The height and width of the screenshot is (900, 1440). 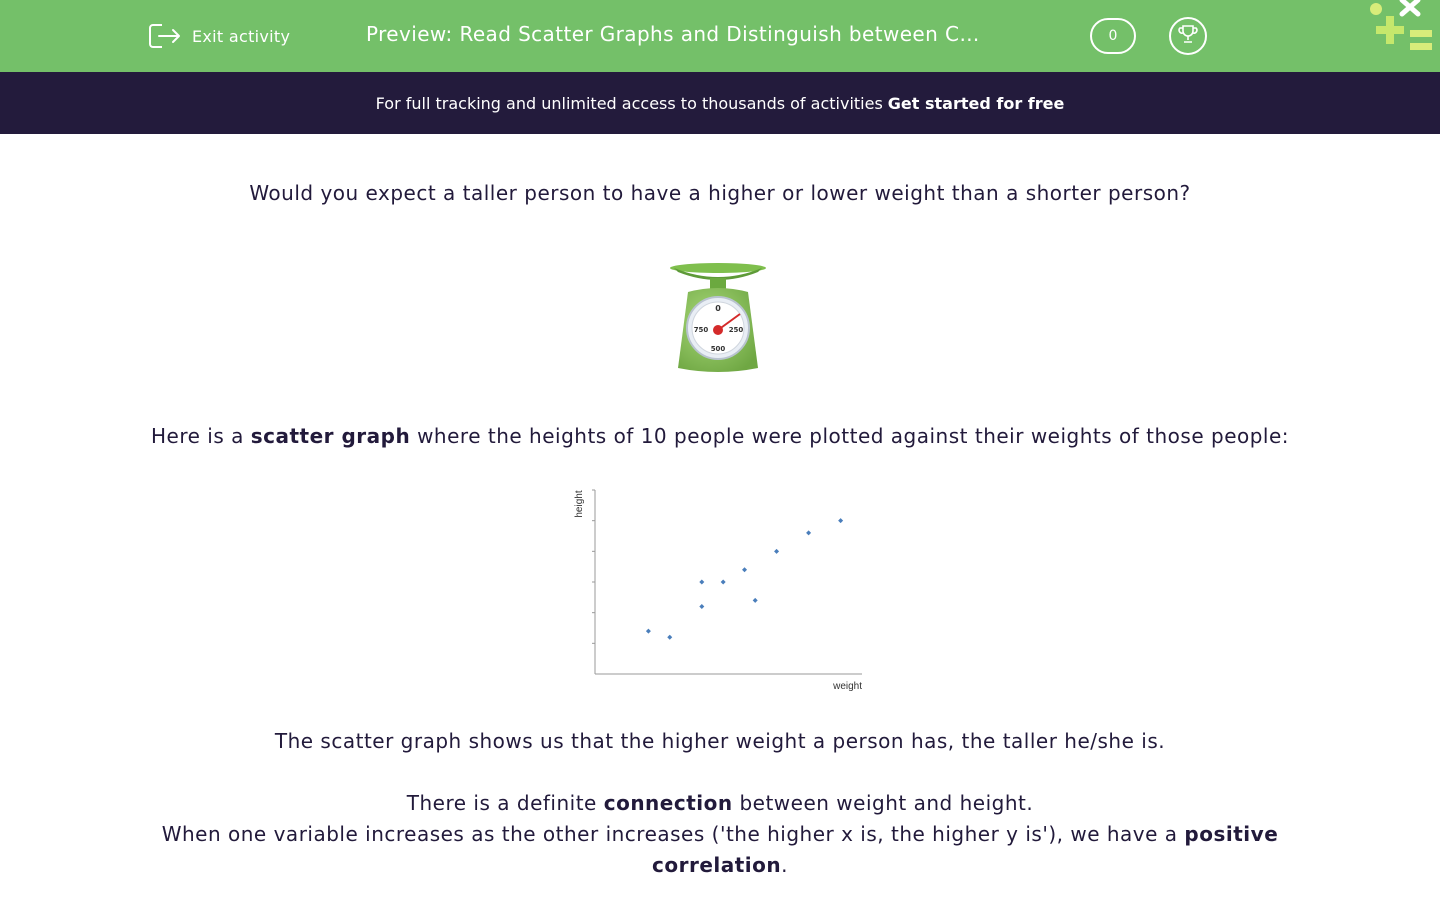 I want to click on svg-text: 500, so click(x=718, y=349).